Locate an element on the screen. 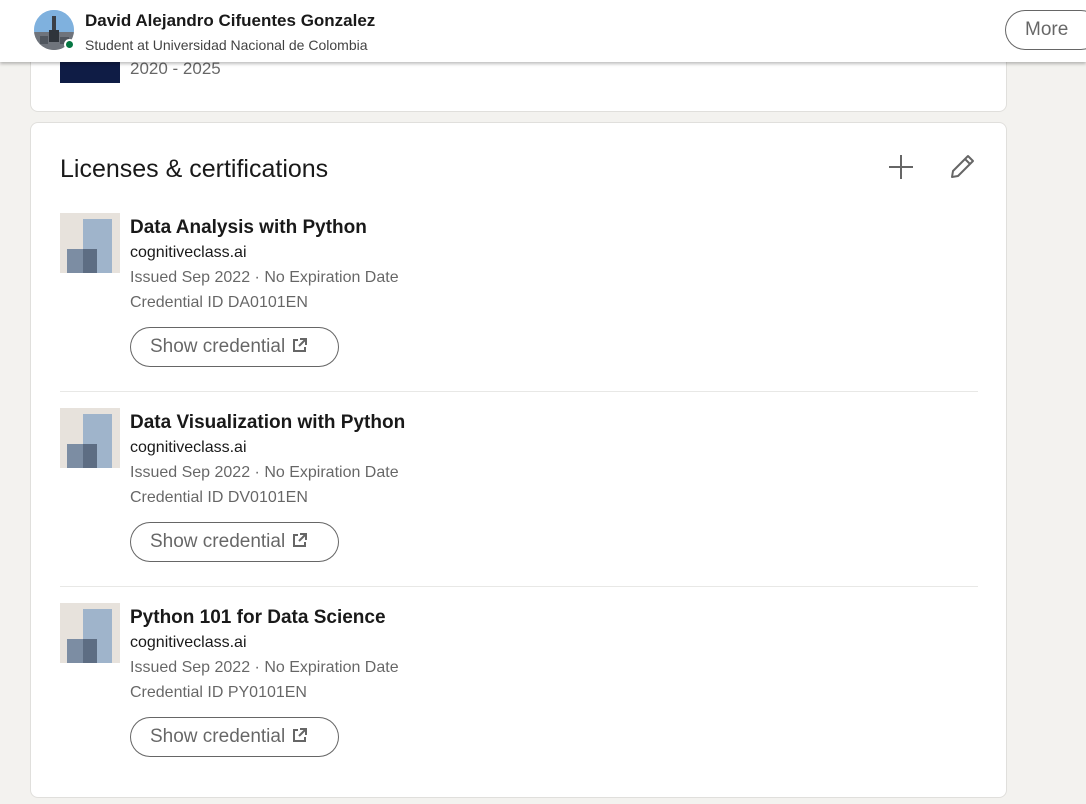  pencil-icon is located at coordinates (962, 166).